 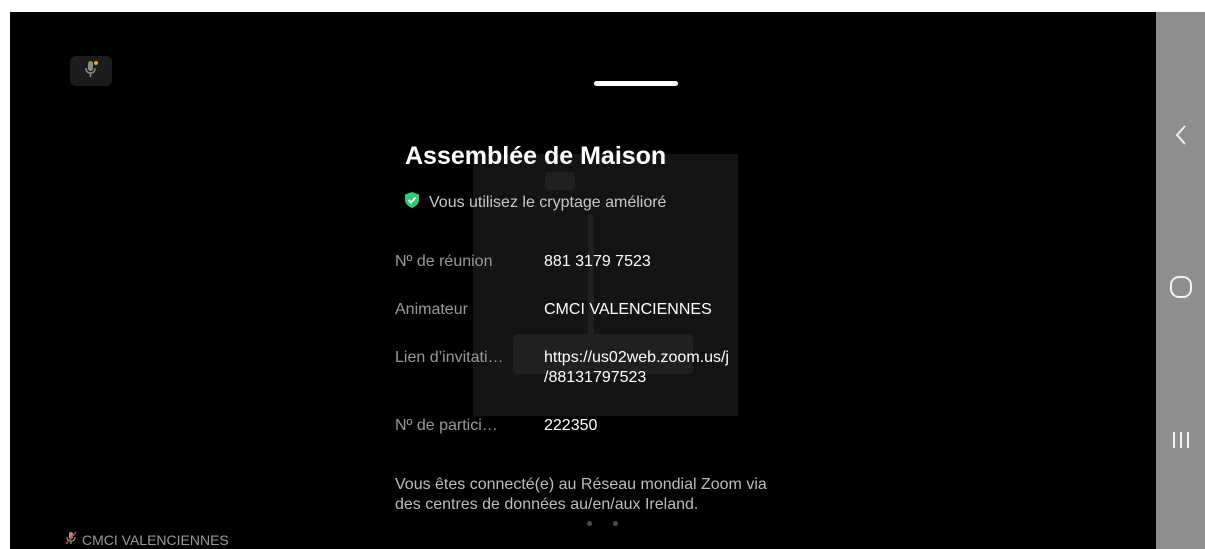 I want to click on back-button, so click(x=1180, y=137).